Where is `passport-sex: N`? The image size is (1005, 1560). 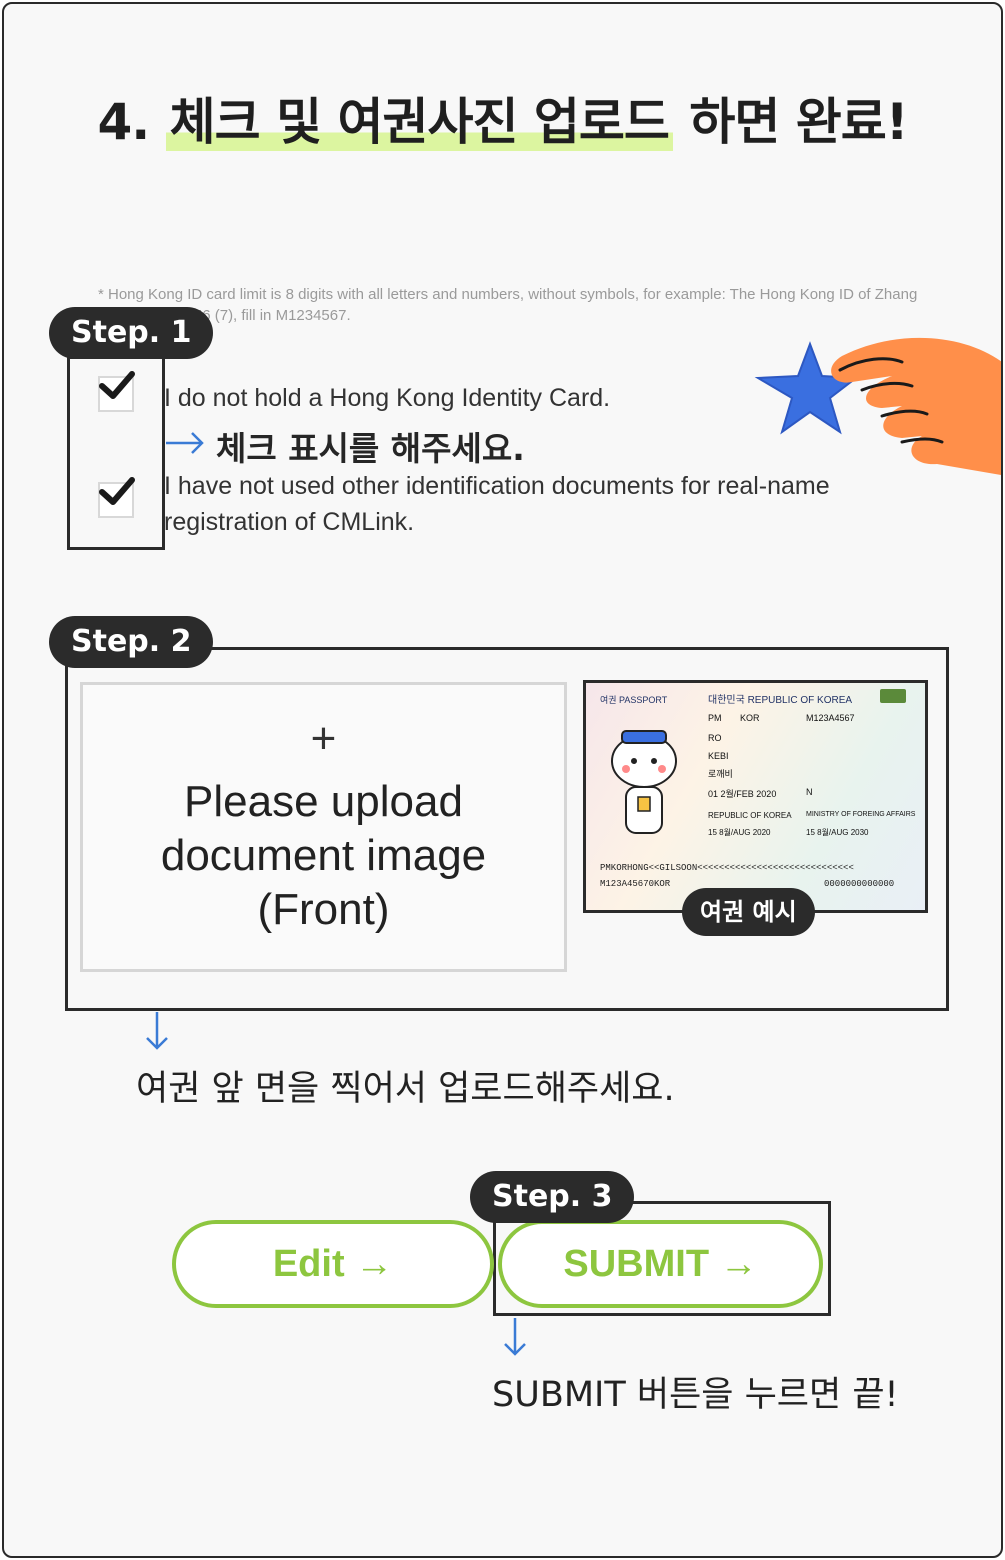 passport-sex: N is located at coordinates (809, 792).